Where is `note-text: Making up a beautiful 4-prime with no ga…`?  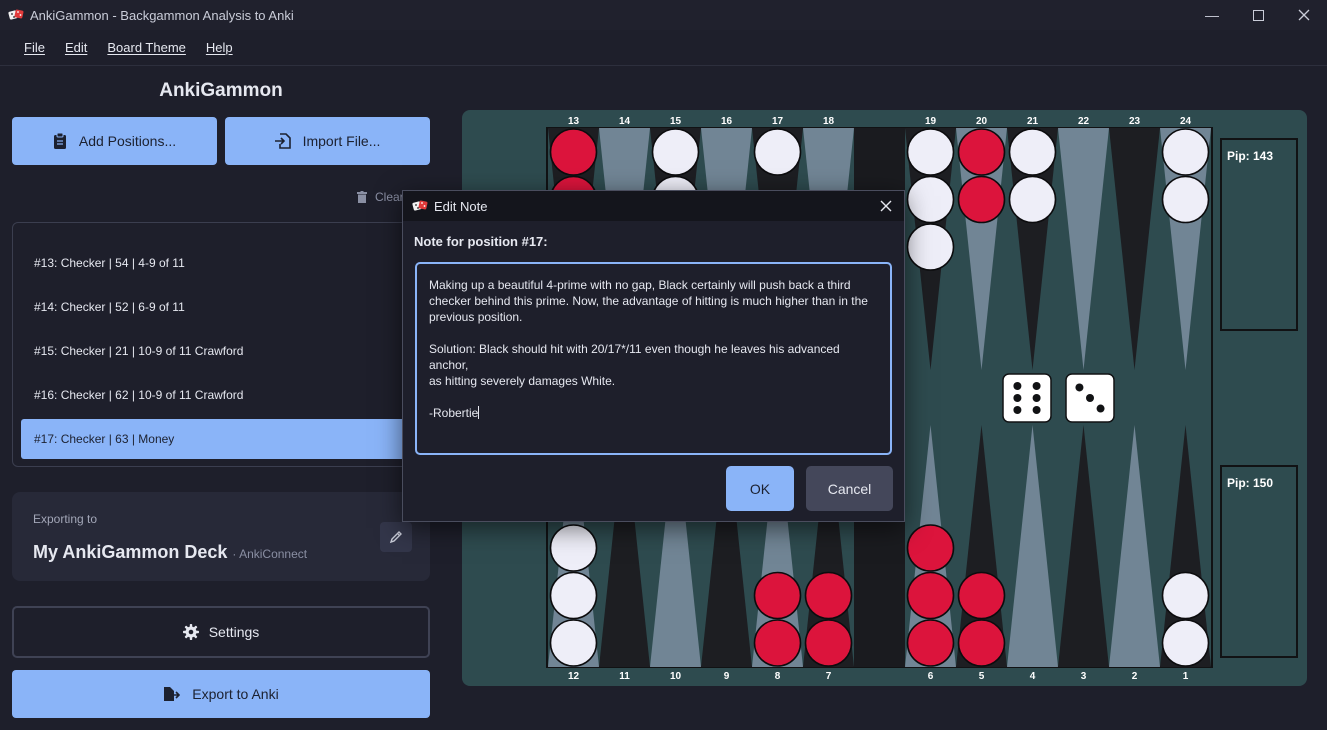
note-text: Making up a beautiful 4-prime with no ga… is located at coordinates (648, 349).